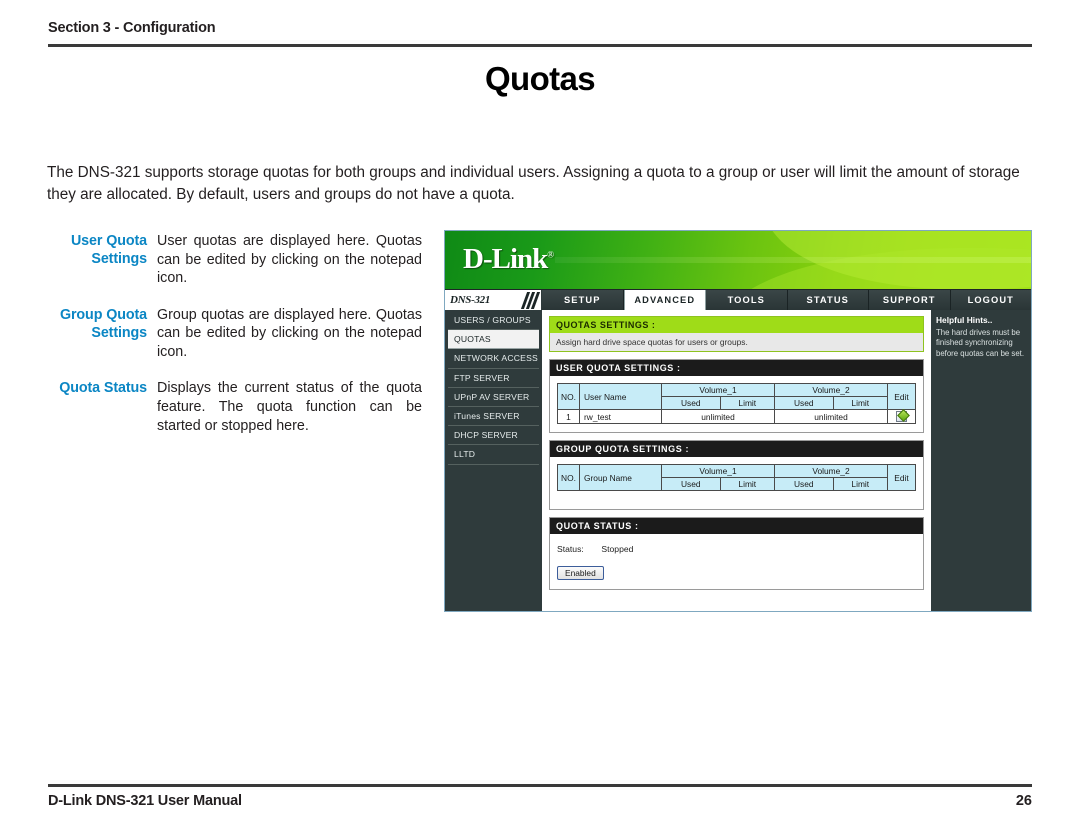 The image size is (1080, 834). I want to click on registered-trademark-icon: ®, so click(551, 254).